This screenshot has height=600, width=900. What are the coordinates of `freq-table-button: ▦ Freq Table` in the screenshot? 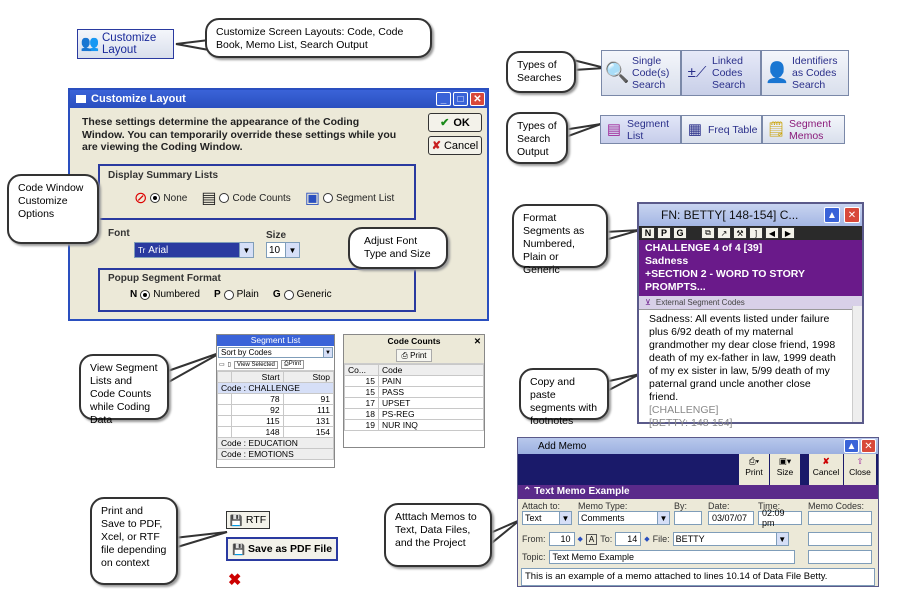 It's located at (721, 129).